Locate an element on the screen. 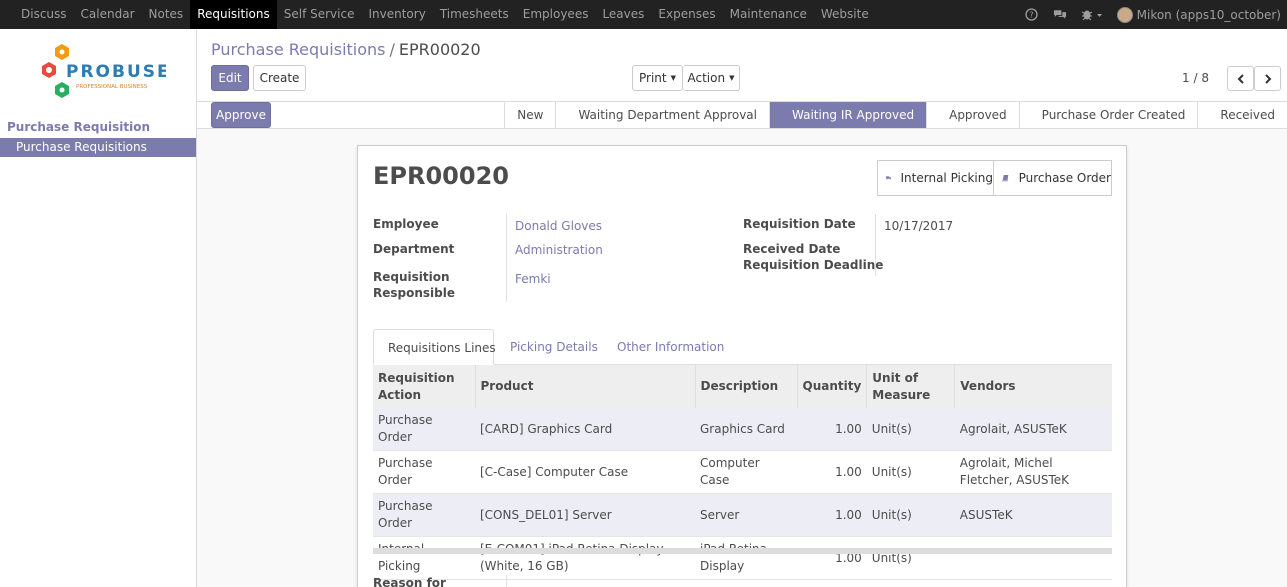  employee-field: Donald Gloves is located at coordinates (558, 226).